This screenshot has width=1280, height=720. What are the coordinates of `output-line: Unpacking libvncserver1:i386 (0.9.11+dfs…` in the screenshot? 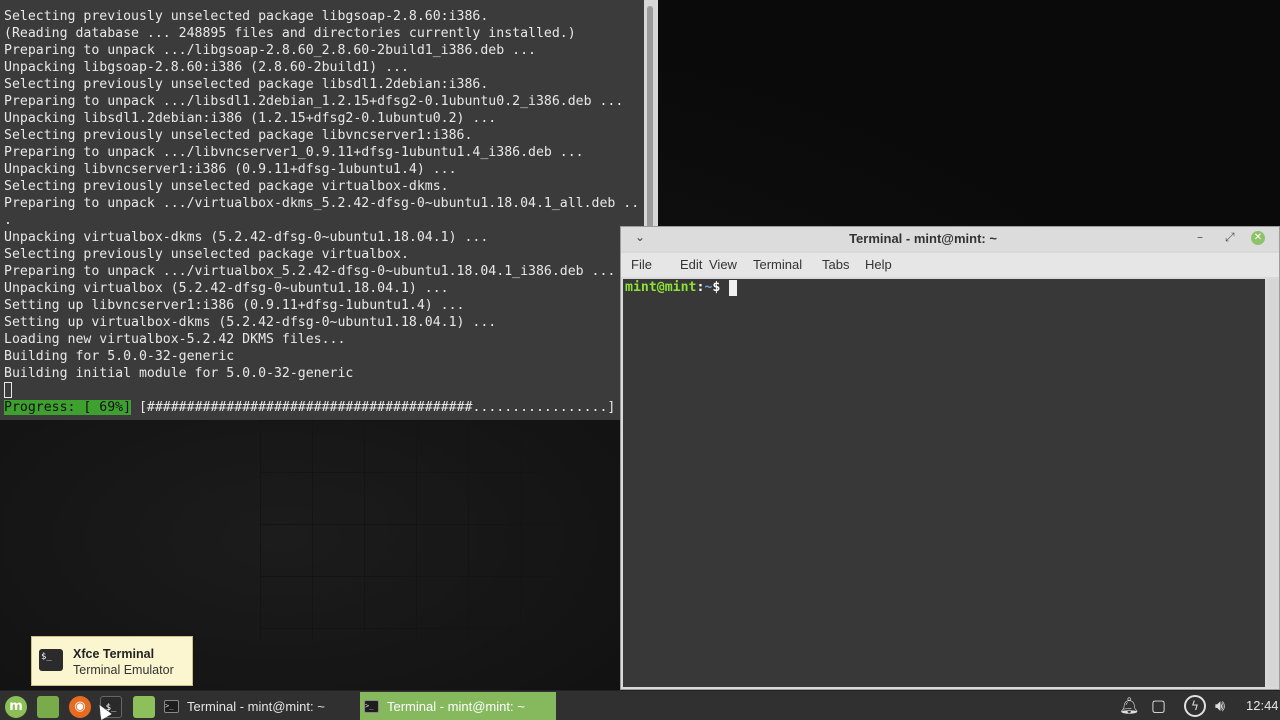 It's located at (230, 169).